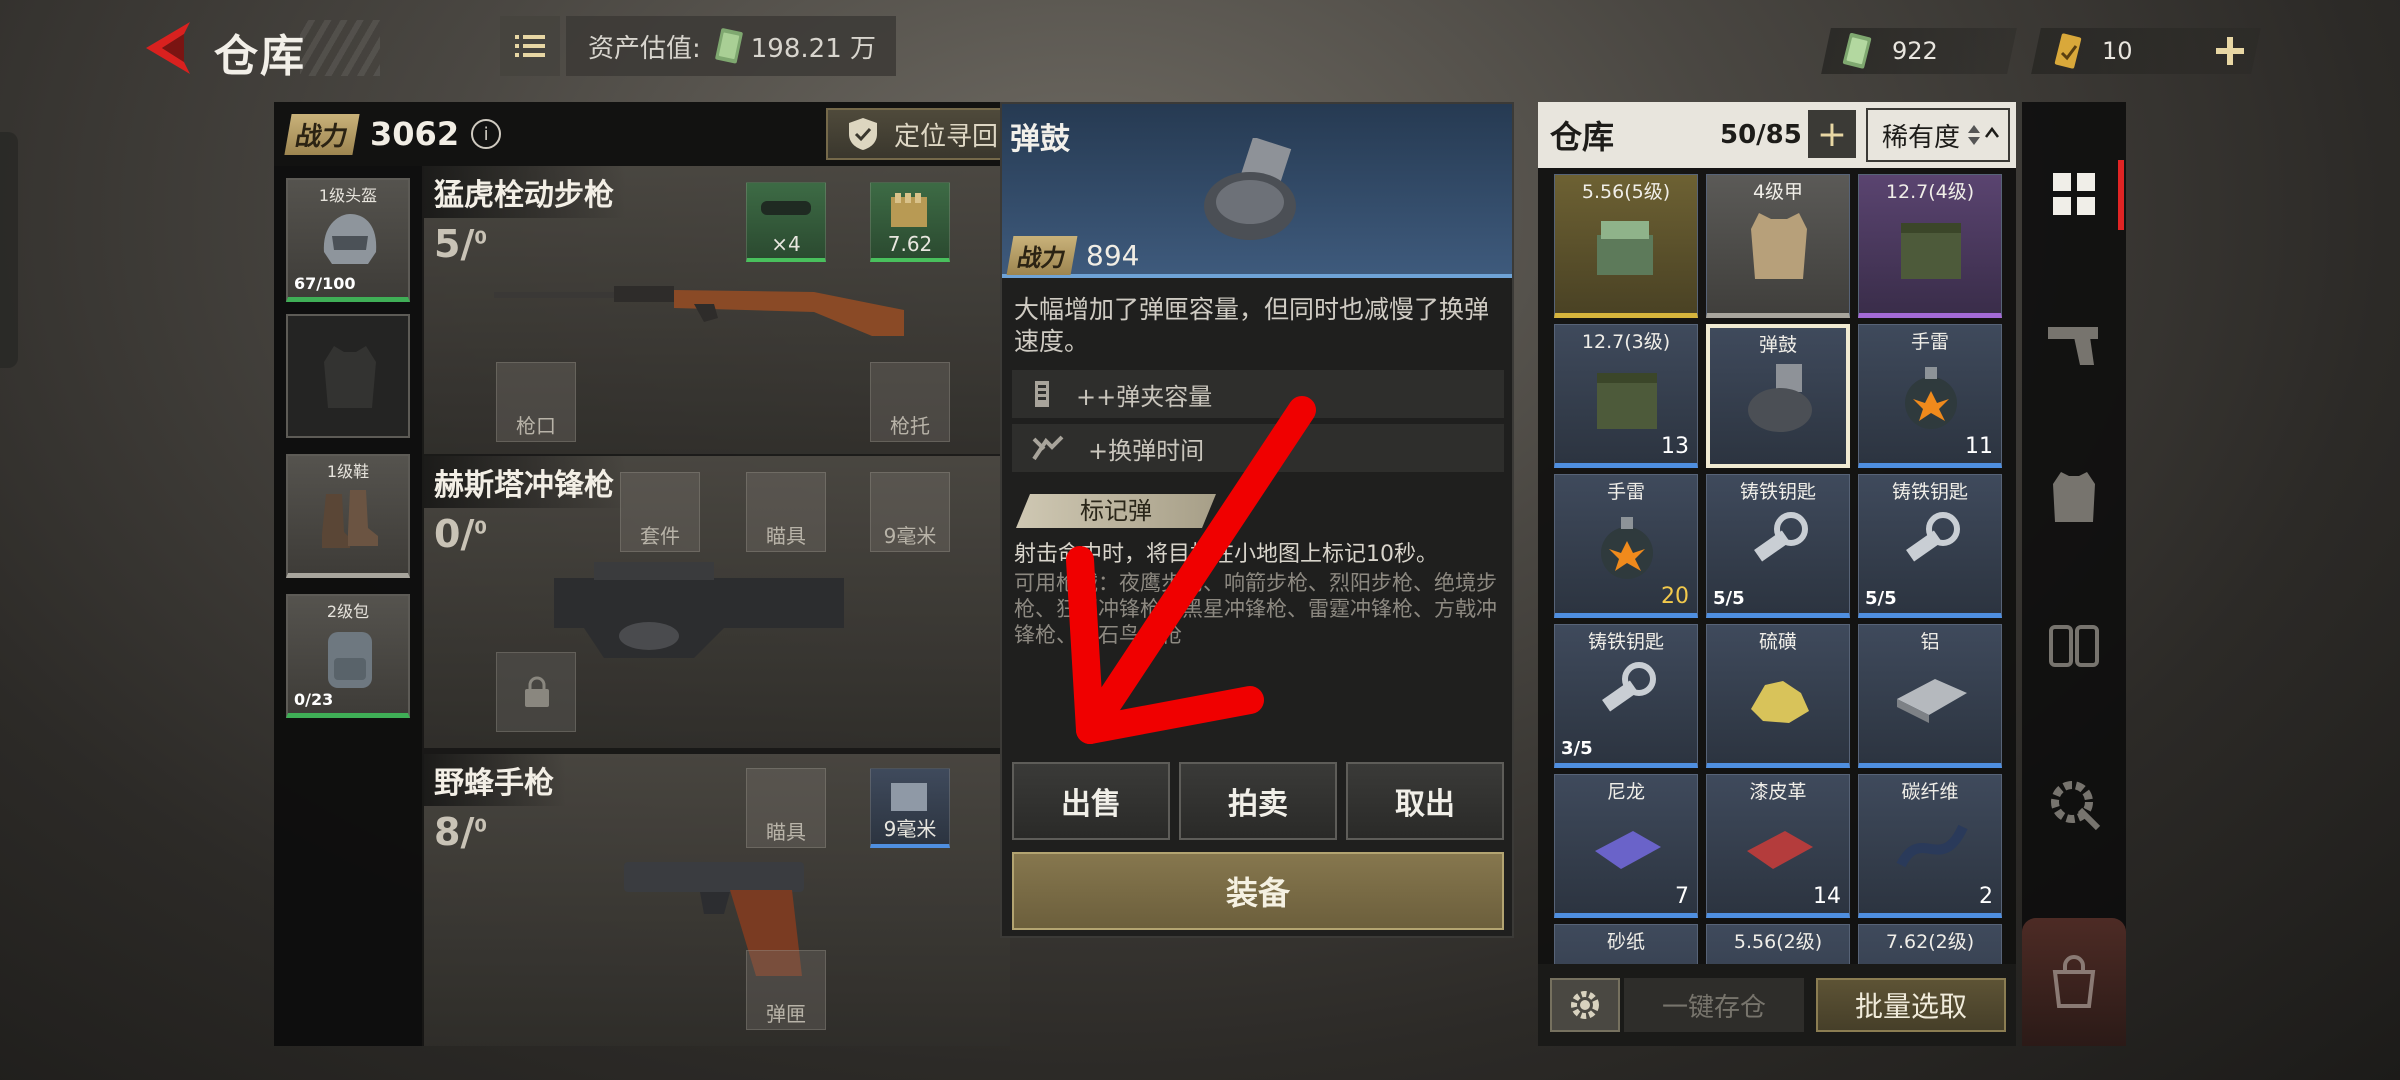 This screenshot has width=2400, height=1080. What do you see at coordinates (1675, 446) in the screenshot?
I see `item-qty: 13` at bounding box center [1675, 446].